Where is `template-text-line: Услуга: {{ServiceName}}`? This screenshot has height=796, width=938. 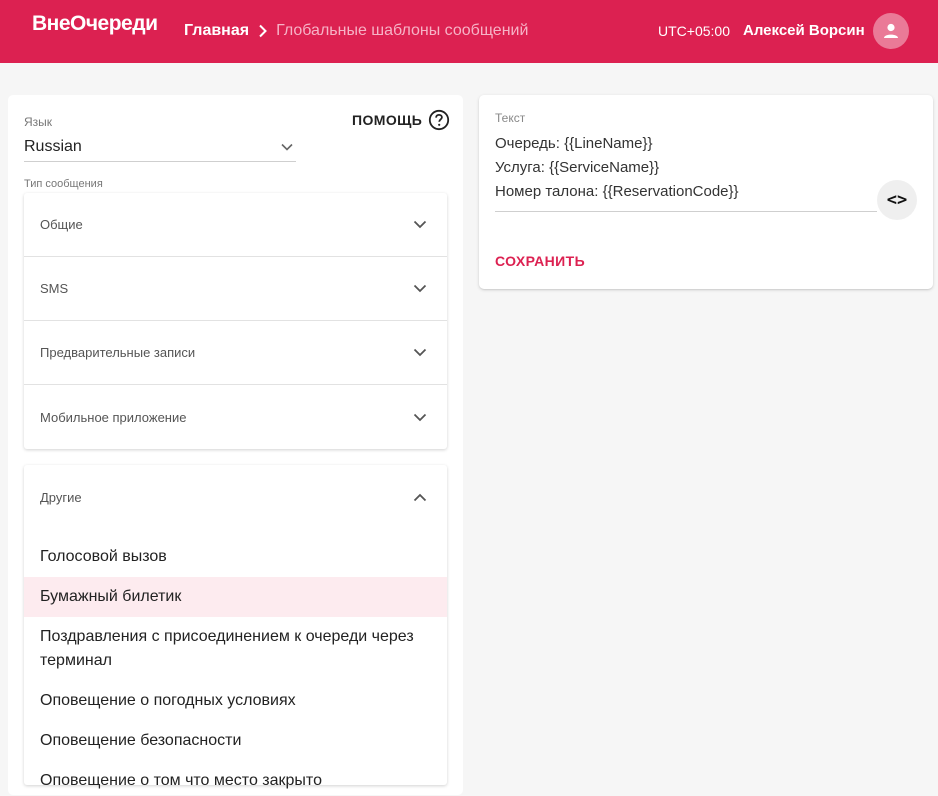
template-text-line: Услуга: {{ServiceName}} is located at coordinates (577, 167).